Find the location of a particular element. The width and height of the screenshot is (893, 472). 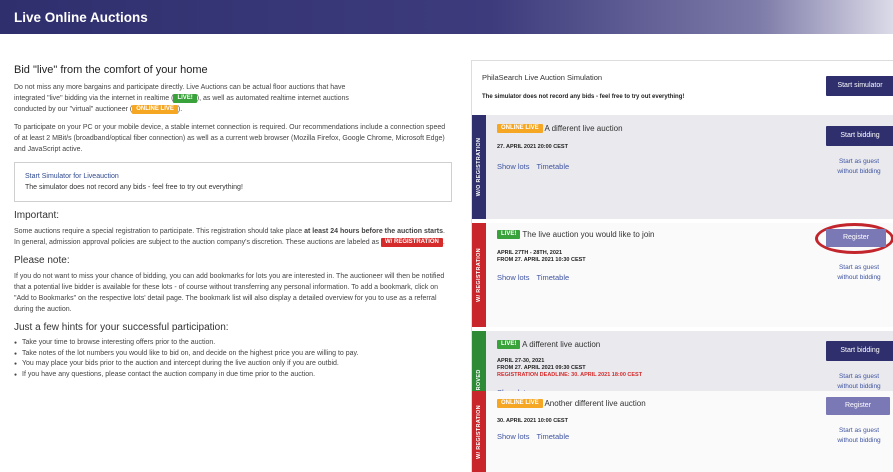

registration-type: W/O REGISTRATION is located at coordinates (479, 167).